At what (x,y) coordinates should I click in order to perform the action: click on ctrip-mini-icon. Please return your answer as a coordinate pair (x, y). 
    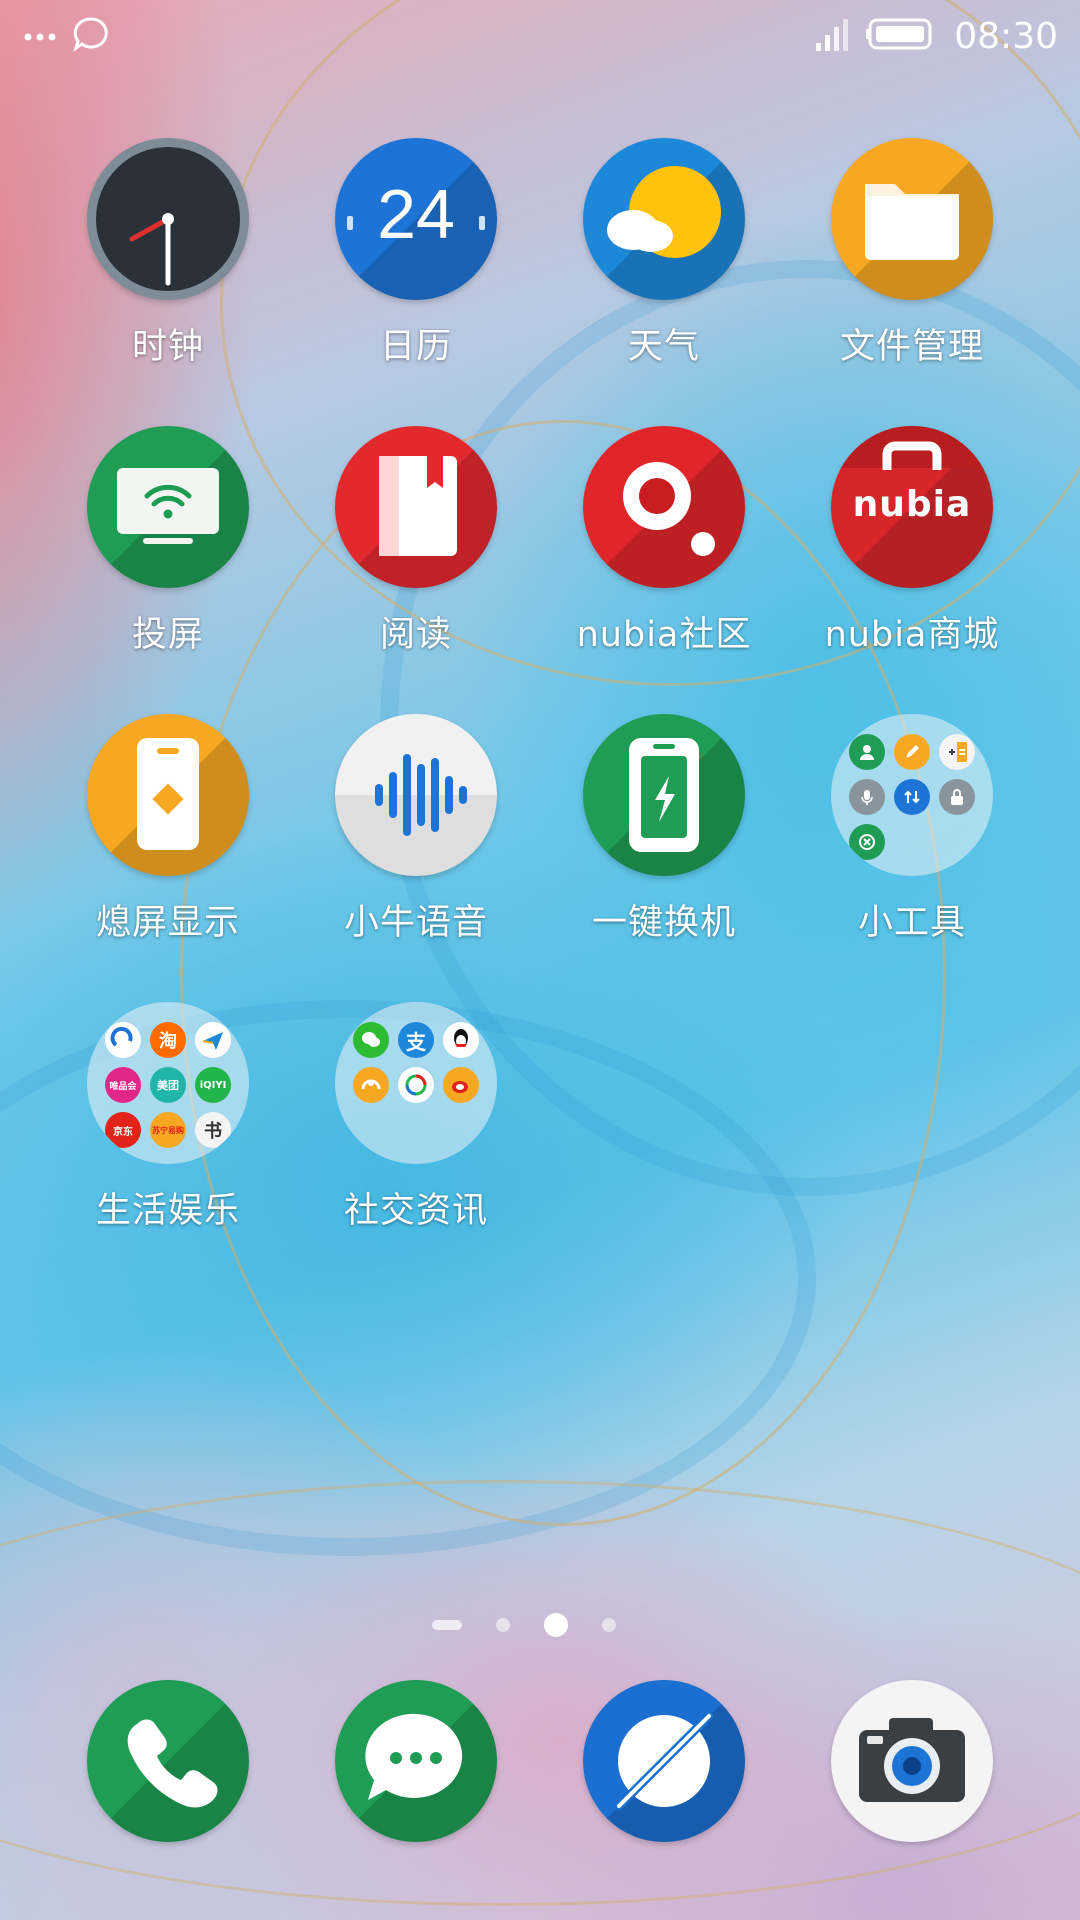
    Looking at the image, I should click on (123, 1040).